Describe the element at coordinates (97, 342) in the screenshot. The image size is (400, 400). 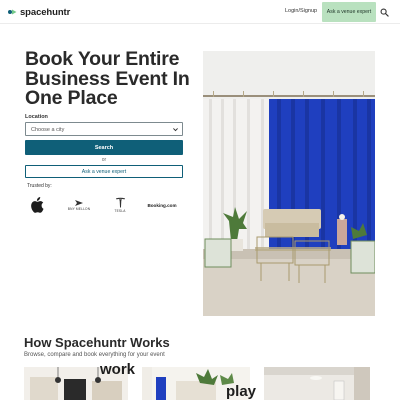
I see `how-it-works-title: How Spacehuntr Works` at that location.